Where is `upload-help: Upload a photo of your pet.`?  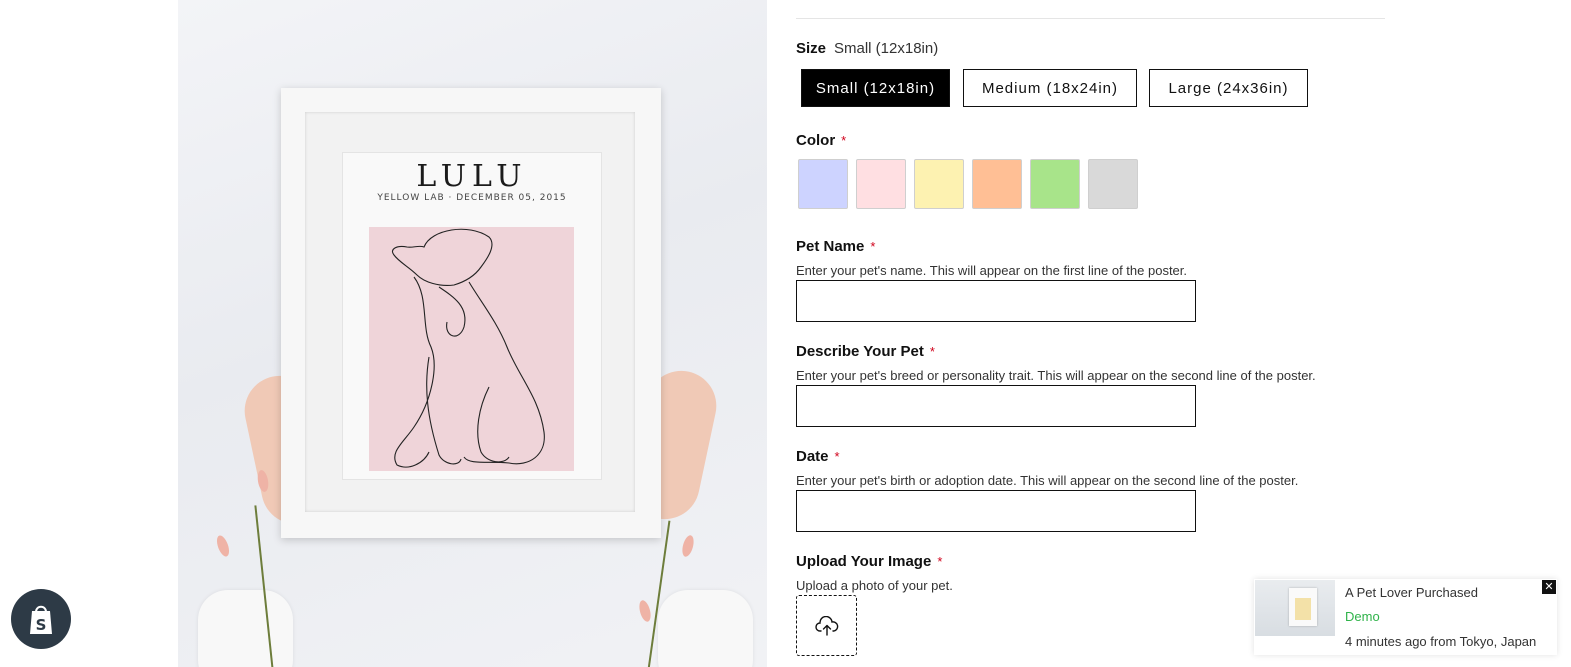 upload-help: Upload a photo of your pet. is located at coordinates (874, 585).